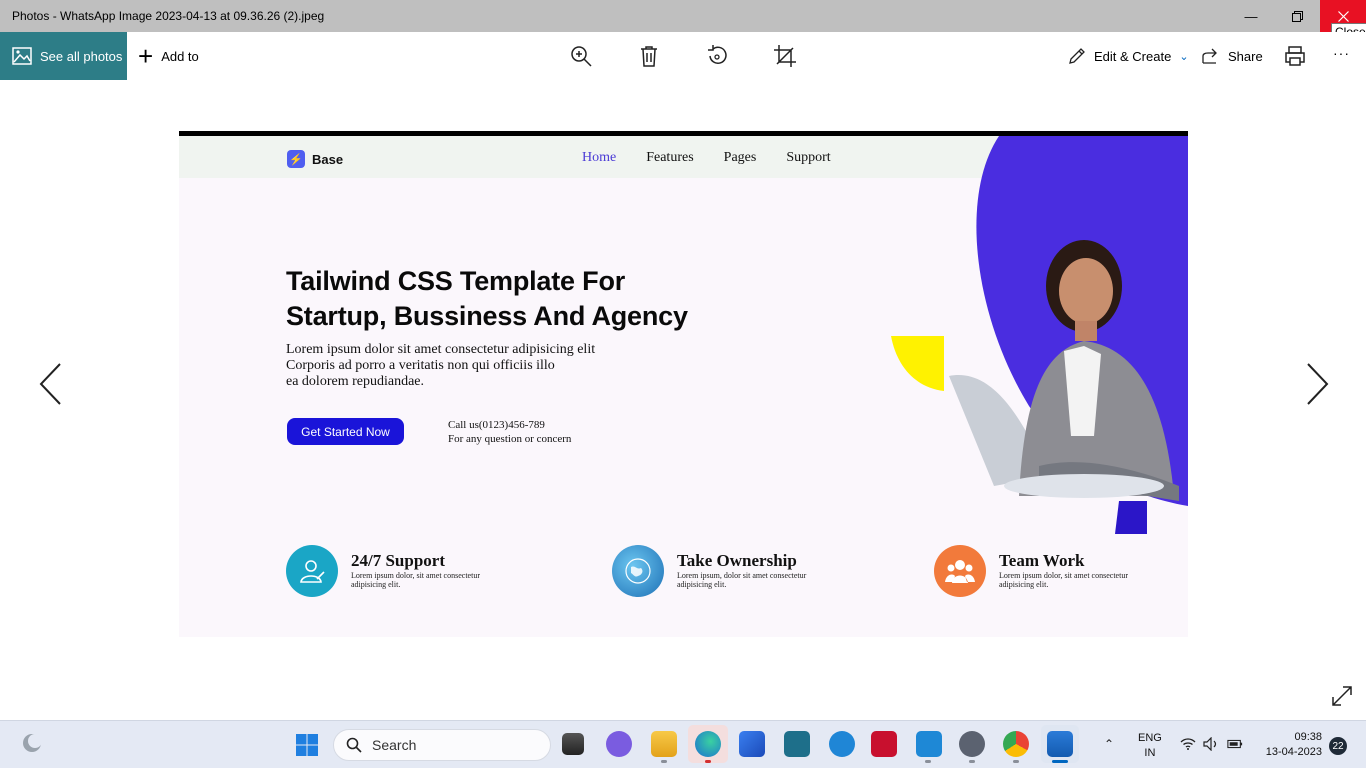  I want to click on add-to-button: + Add to, so click(168, 56).